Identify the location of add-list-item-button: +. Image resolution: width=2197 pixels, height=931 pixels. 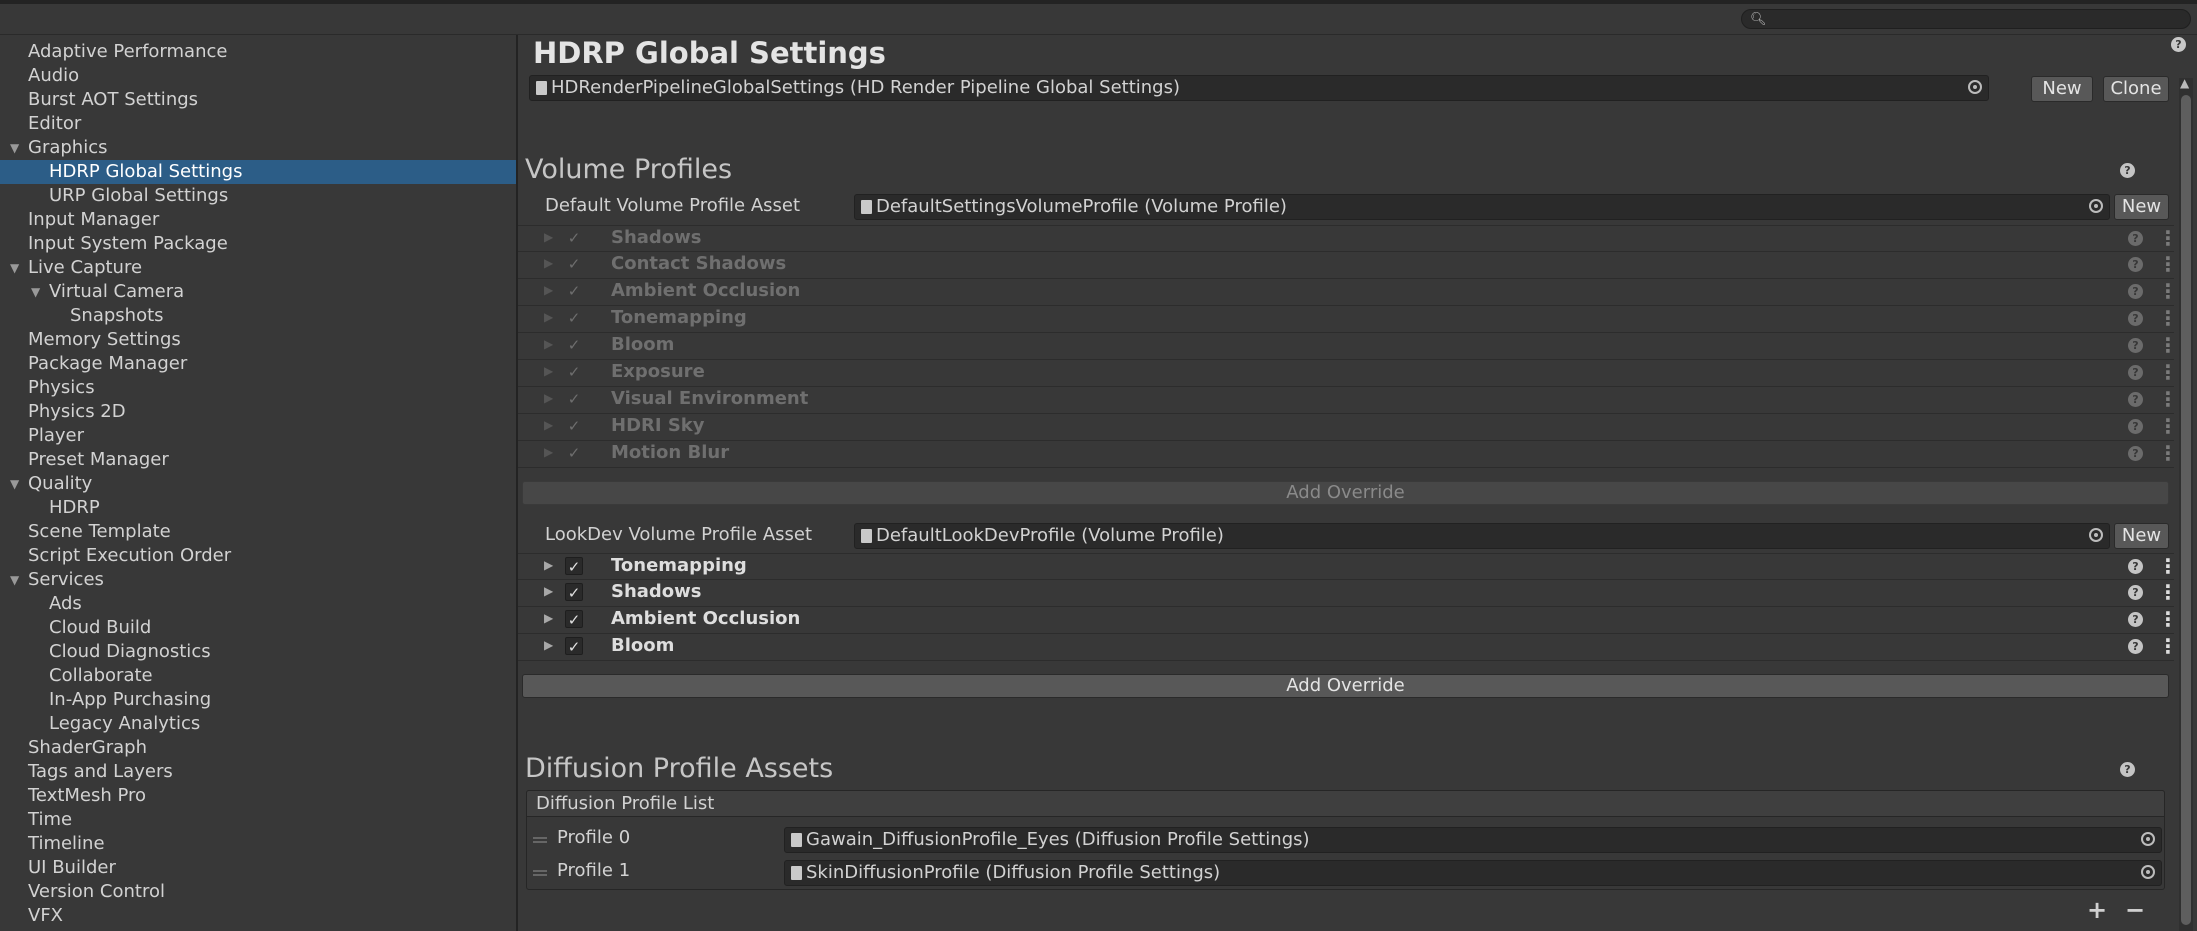
(2097, 910).